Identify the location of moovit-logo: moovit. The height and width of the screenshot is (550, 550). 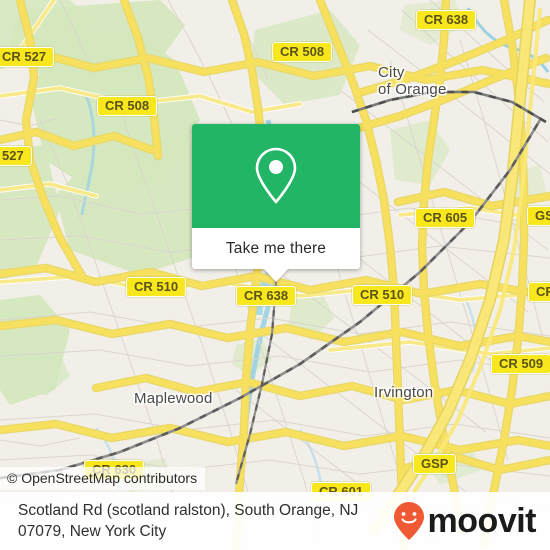
(464, 521).